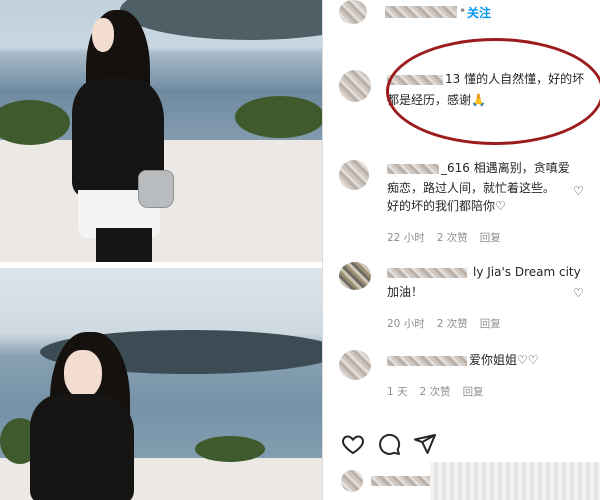 This screenshot has height=500, width=600. I want to click on liked-by-text-blurred, so click(401, 481).